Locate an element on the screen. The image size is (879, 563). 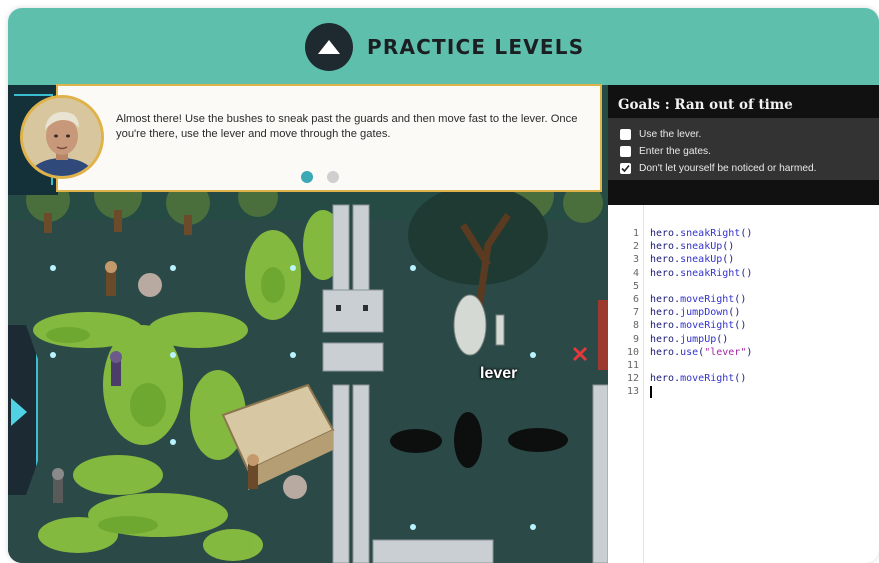
code-text: hero.use("lever") is located at coordinates (701, 352).